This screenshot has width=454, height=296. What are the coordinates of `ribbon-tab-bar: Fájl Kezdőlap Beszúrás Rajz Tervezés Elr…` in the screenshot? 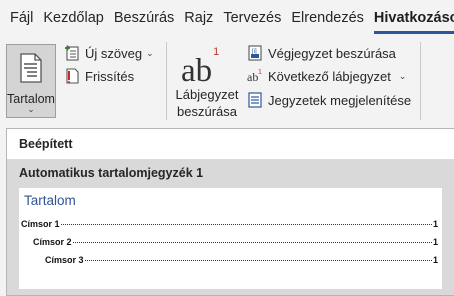 It's located at (227, 18).